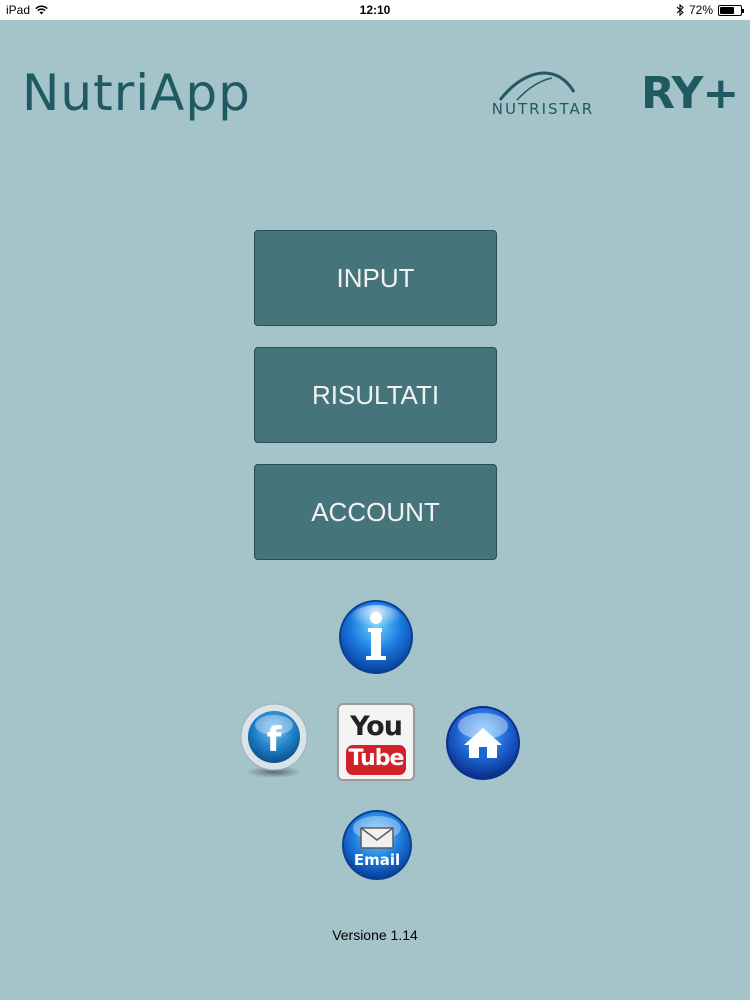  I want to click on youtube-icon: You Tube, so click(376, 742).